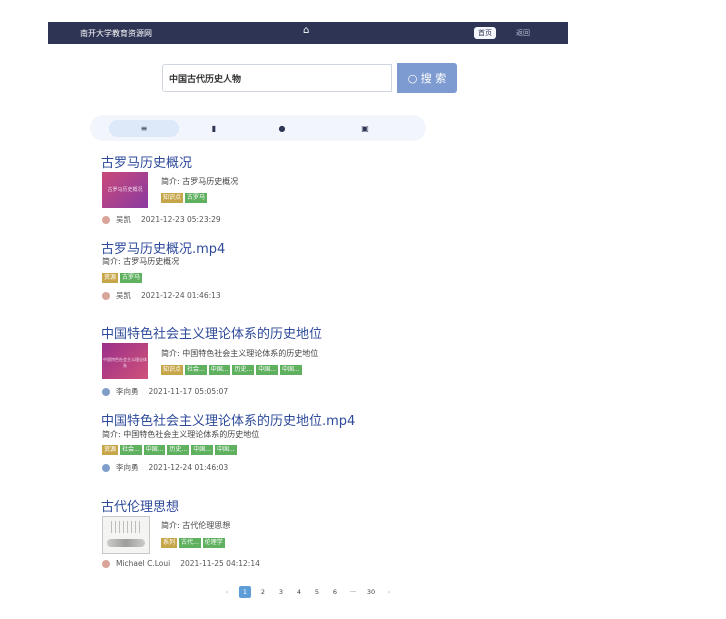 The width and height of the screenshot is (726, 619). I want to click on tab-resources: ▣, so click(365, 128).